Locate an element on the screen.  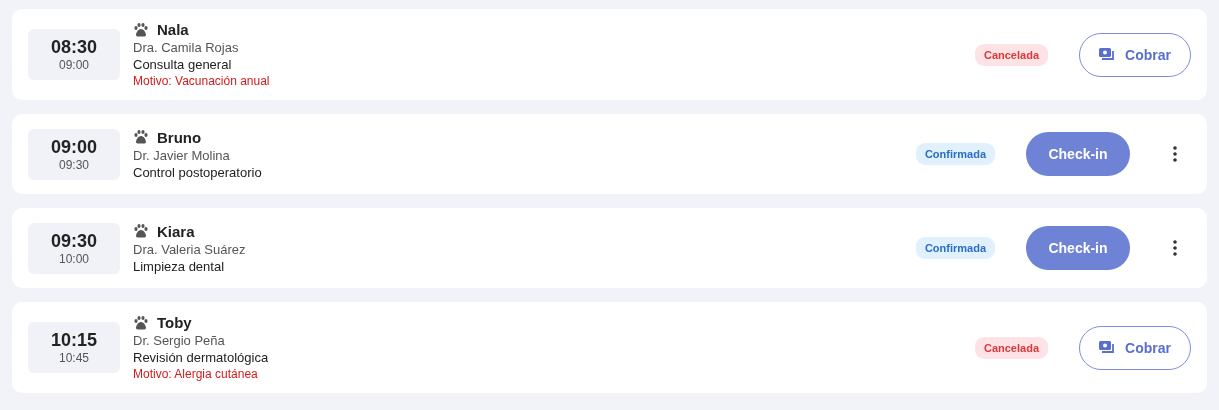
start-time: 10:15 is located at coordinates (73, 340).